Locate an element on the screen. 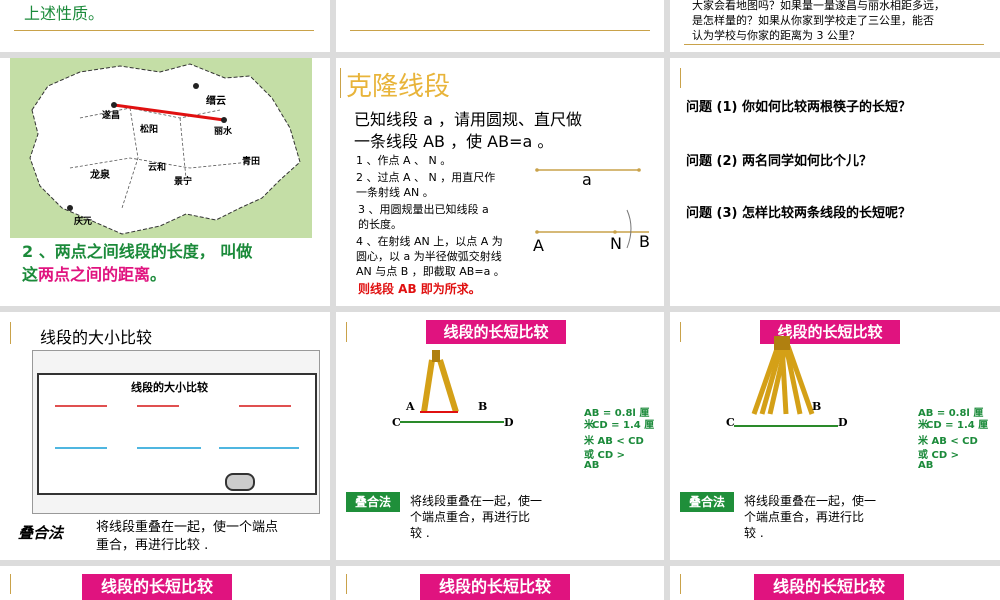 The height and width of the screenshot is (600, 1000). label-B: B is located at coordinates (644, 241).